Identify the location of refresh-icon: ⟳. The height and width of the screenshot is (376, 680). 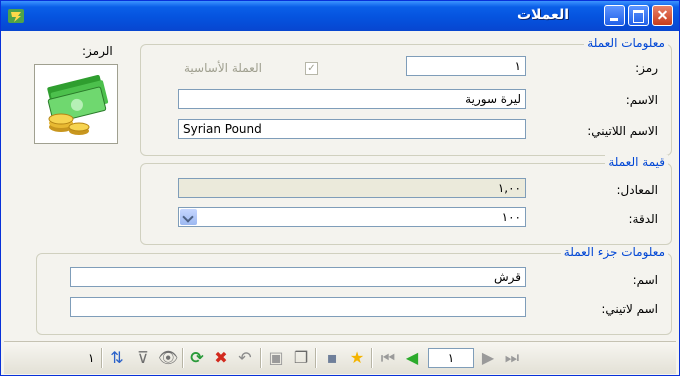
(197, 358).